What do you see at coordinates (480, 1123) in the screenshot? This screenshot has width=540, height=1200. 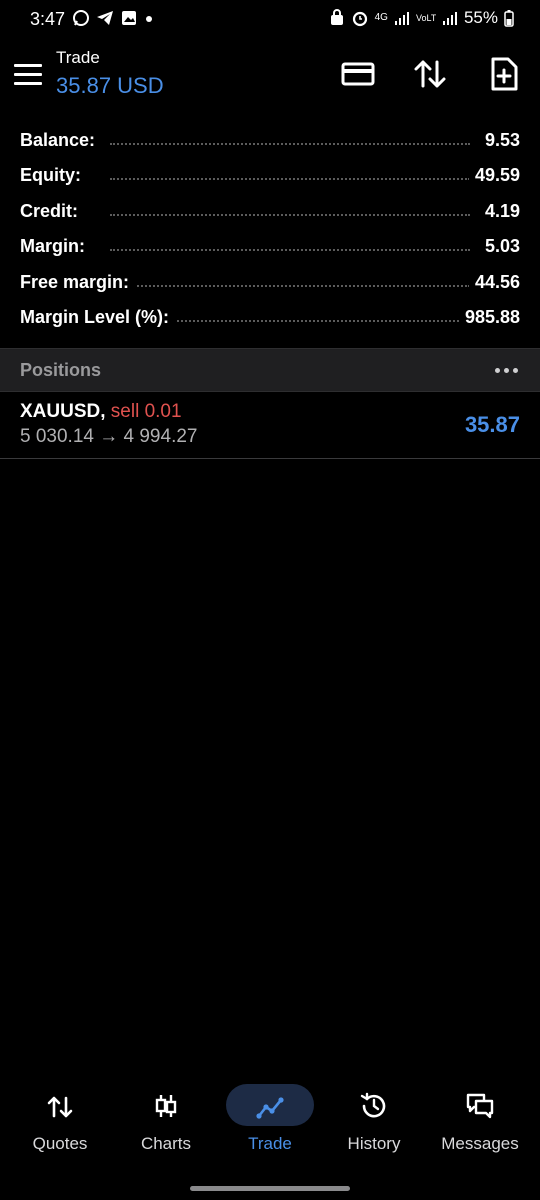 I see `nav-item-messages: Messages` at bounding box center [480, 1123].